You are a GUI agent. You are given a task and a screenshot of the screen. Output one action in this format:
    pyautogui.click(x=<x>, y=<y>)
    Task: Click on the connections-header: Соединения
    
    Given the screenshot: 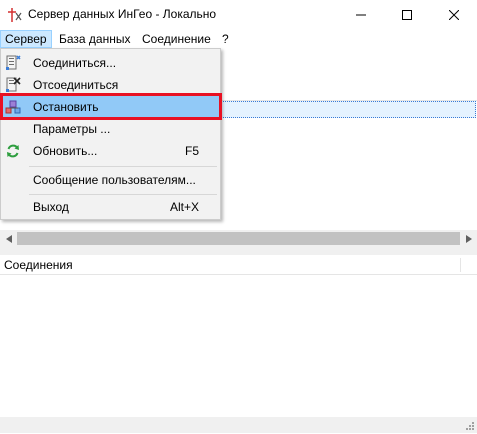 What is the action you would take?
    pyautogui.click(x=238, y=265)
    